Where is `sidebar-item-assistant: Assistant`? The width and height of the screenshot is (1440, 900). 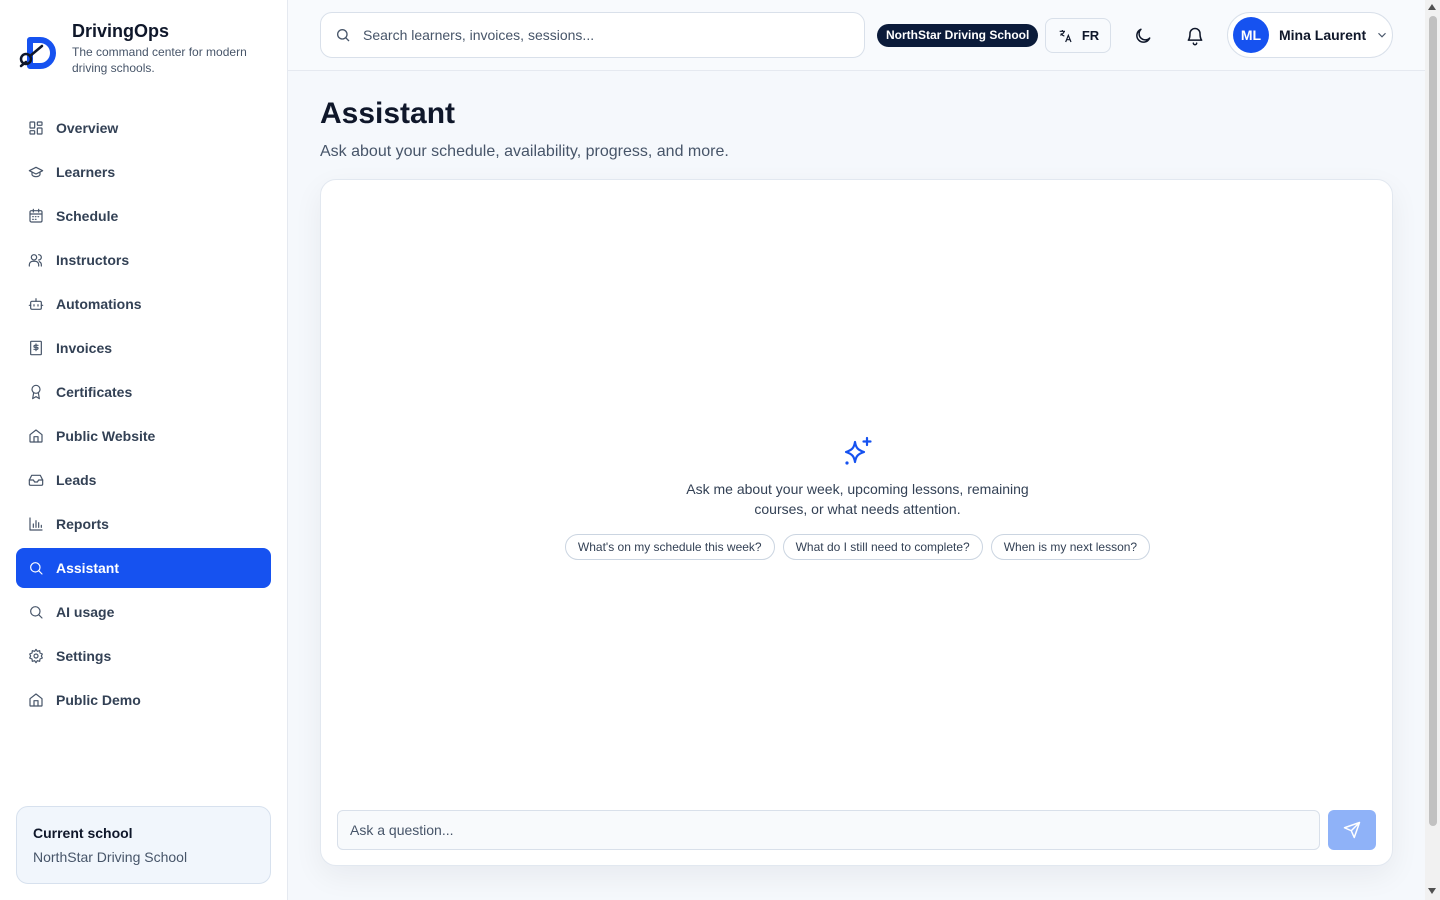 sidebar-item-assistant: Assistant is located at coordinates (143, 568).